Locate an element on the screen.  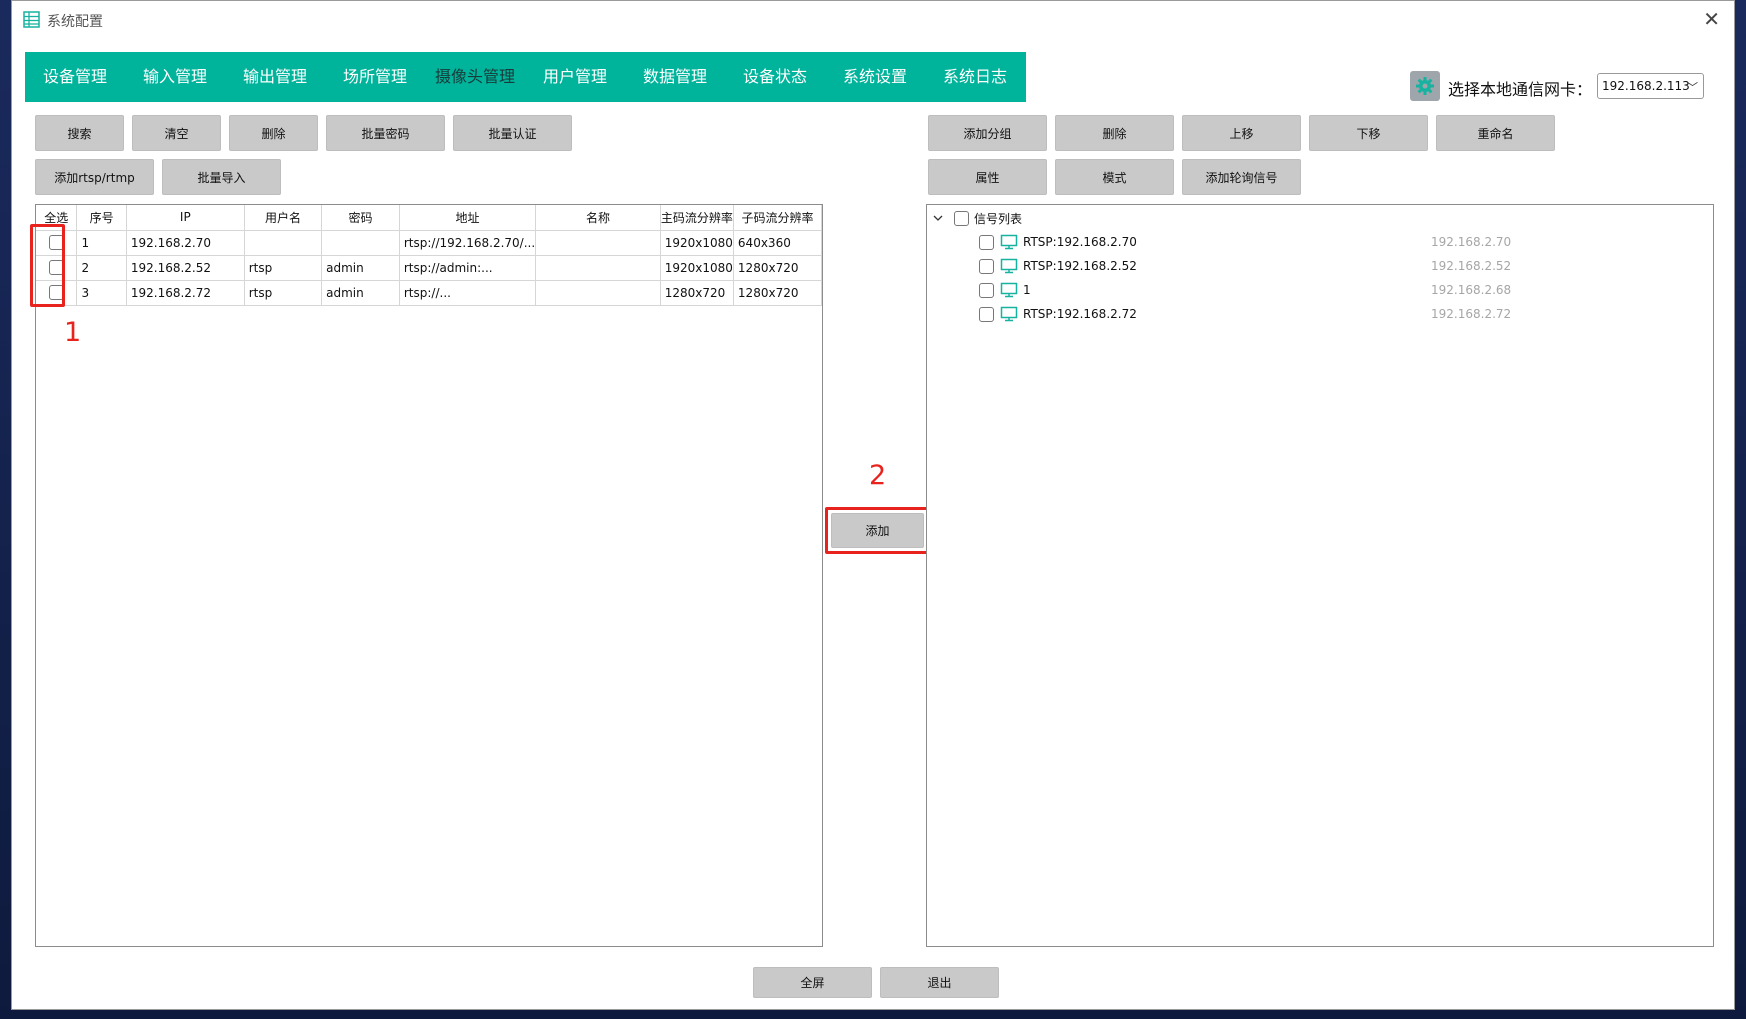
cell-index: 2 is located at coordinates (101, 268).